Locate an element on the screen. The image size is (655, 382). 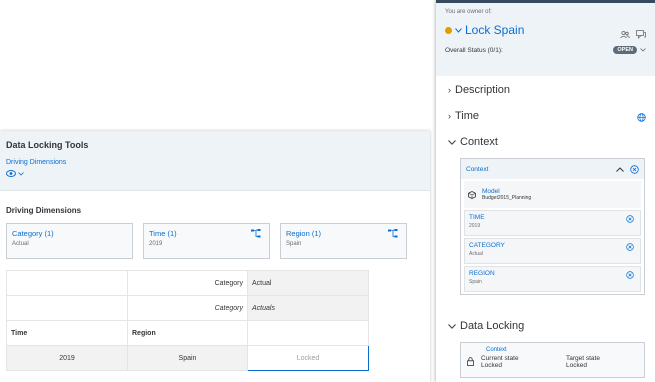
dimension-value: 2019 is located at coordinates (156, 244).